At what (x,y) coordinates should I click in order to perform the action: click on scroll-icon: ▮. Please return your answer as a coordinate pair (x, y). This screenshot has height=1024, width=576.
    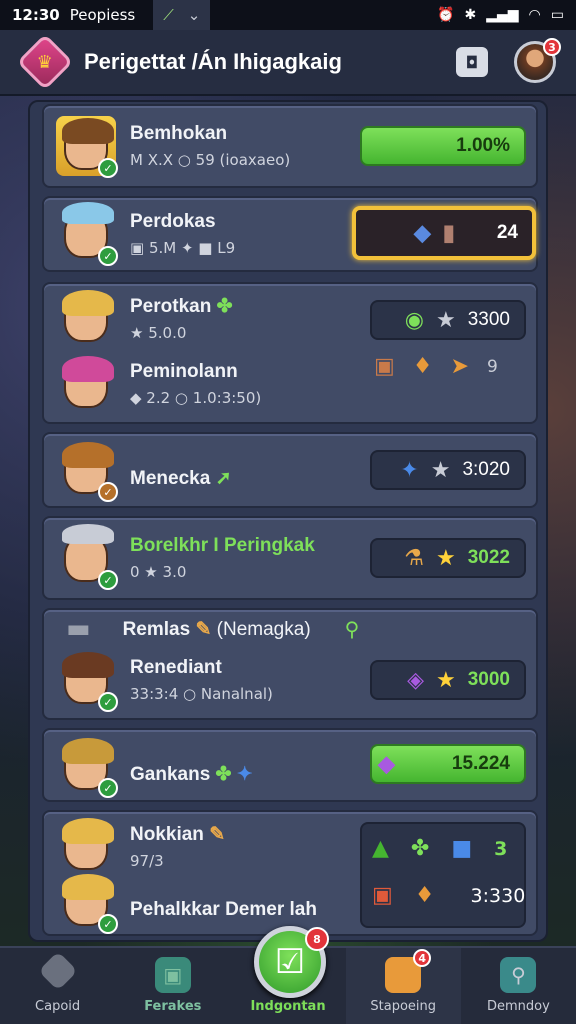
    Looking at the image, I should click on (448, 232).